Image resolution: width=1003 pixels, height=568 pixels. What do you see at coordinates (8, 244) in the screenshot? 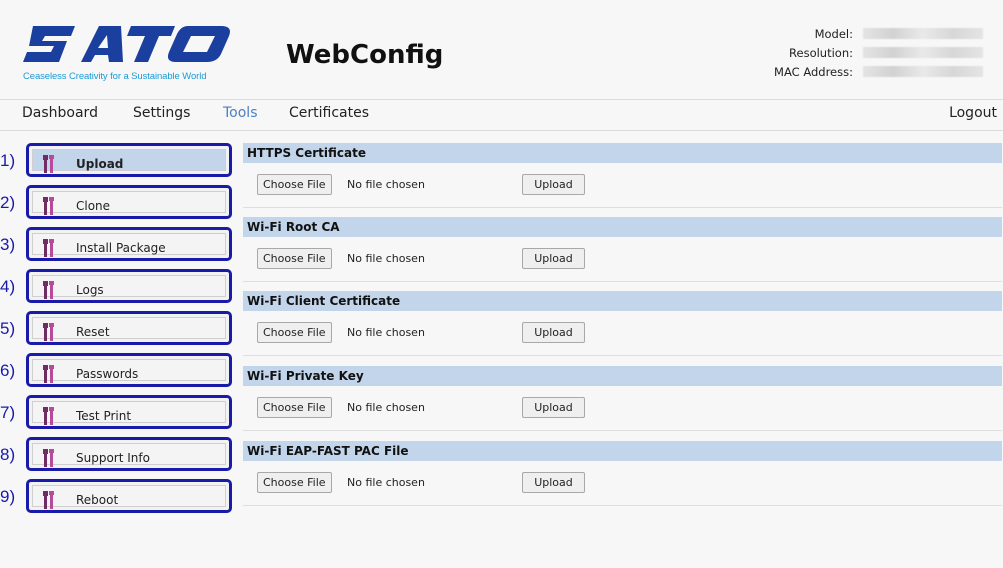
I see `annotation-number: 3)` at bounding box center [8, 244].